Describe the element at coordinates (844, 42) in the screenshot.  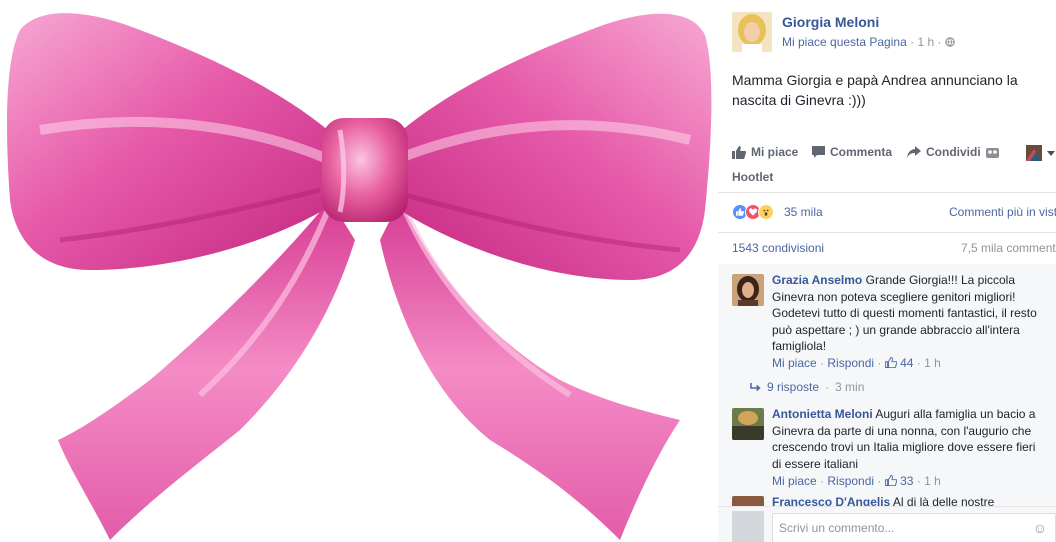
I see `like-page-link: Mi piace questa Pagina` at that location.